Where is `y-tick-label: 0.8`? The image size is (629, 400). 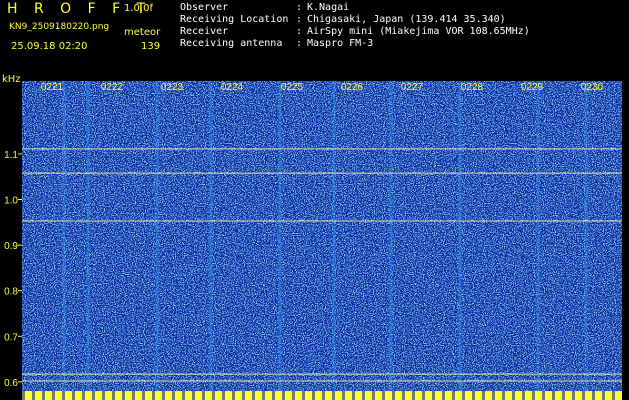
y-tick-label: 0.8 is located at coordinates (11, 292).